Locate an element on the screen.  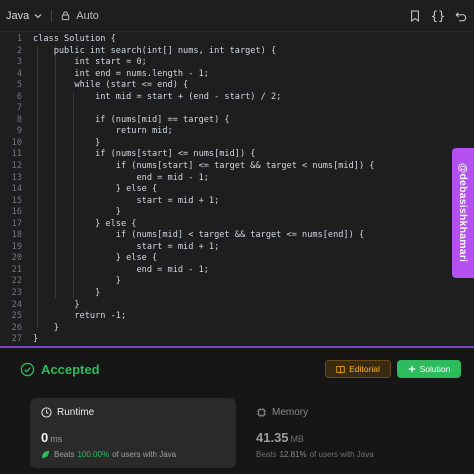
line-number: 16 is located at coordinates (16, 212).